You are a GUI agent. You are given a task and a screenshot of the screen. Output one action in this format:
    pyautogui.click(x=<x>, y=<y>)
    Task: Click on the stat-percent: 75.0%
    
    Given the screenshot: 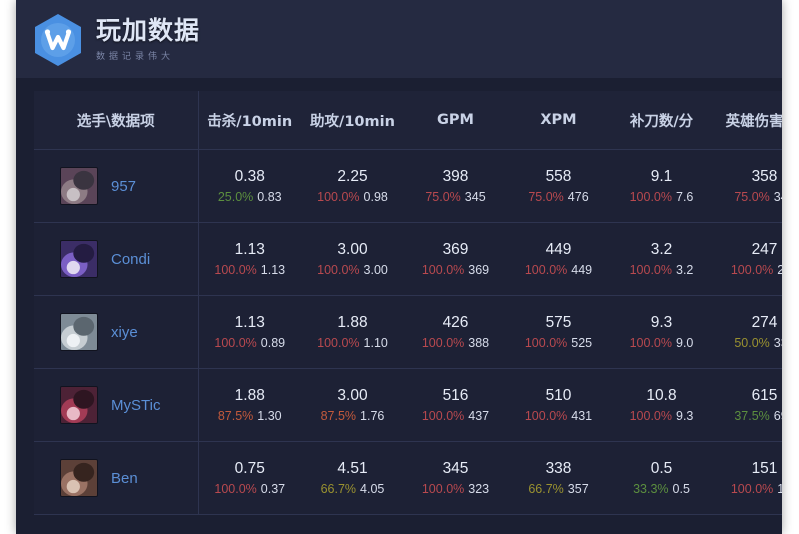 What is the action you would take?
    pyautogui.click(x=443, y=197)
    